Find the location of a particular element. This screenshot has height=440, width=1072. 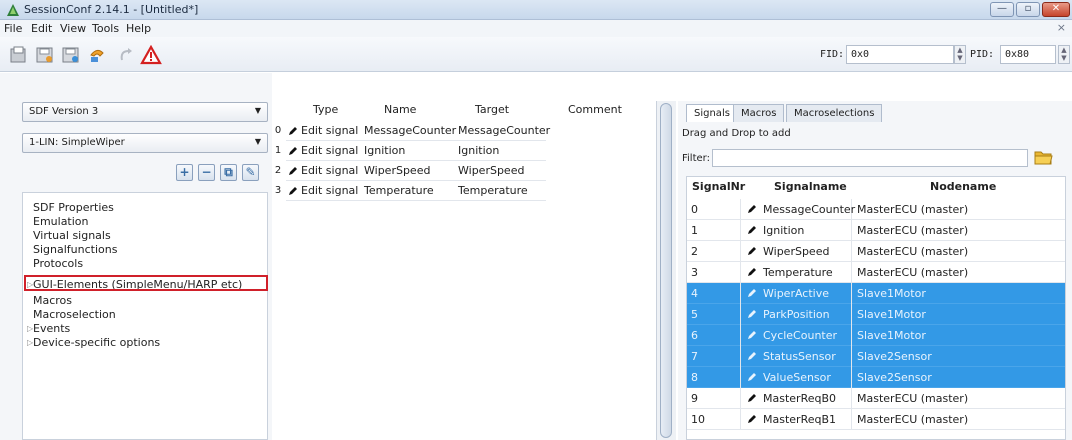

table-row: 10 MasterReqB1 MasterECU (master) is located at coordinates (876, 419).